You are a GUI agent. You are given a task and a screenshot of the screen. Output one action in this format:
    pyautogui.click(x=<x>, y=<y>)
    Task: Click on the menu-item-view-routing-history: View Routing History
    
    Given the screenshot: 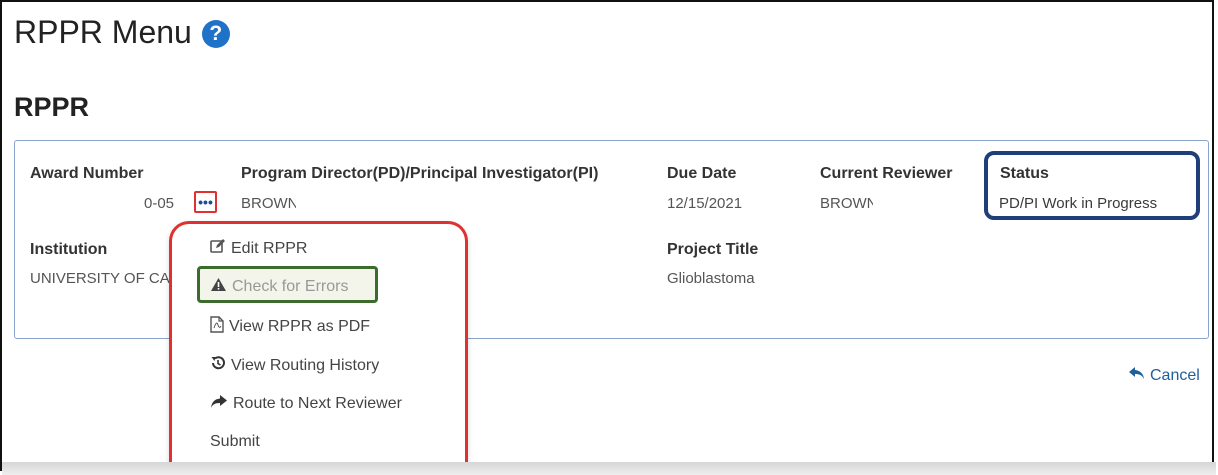 What is the action you would take?
    pyautogui.click(x=294, y=365)
    